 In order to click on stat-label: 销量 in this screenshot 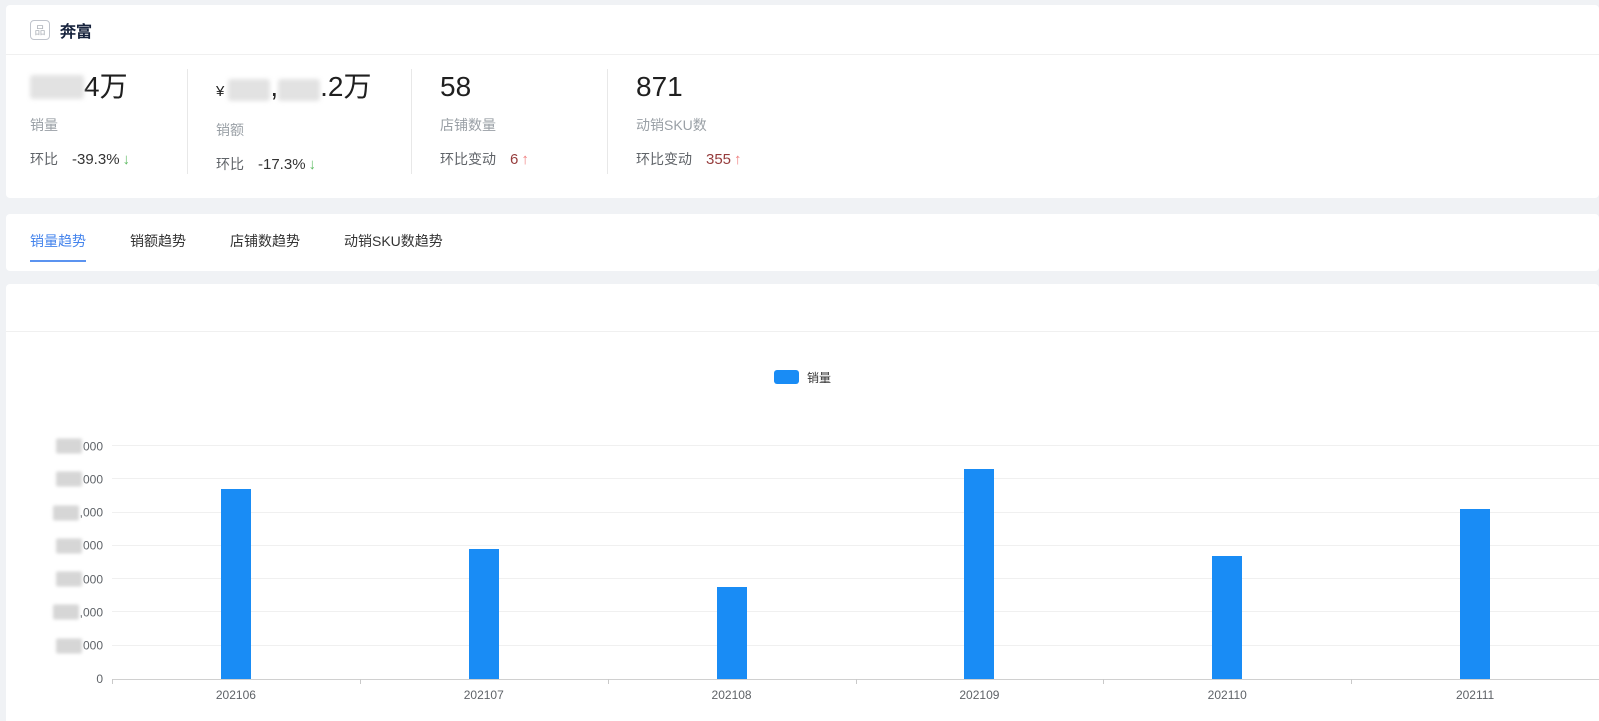, I will do `click(44, 125)`.